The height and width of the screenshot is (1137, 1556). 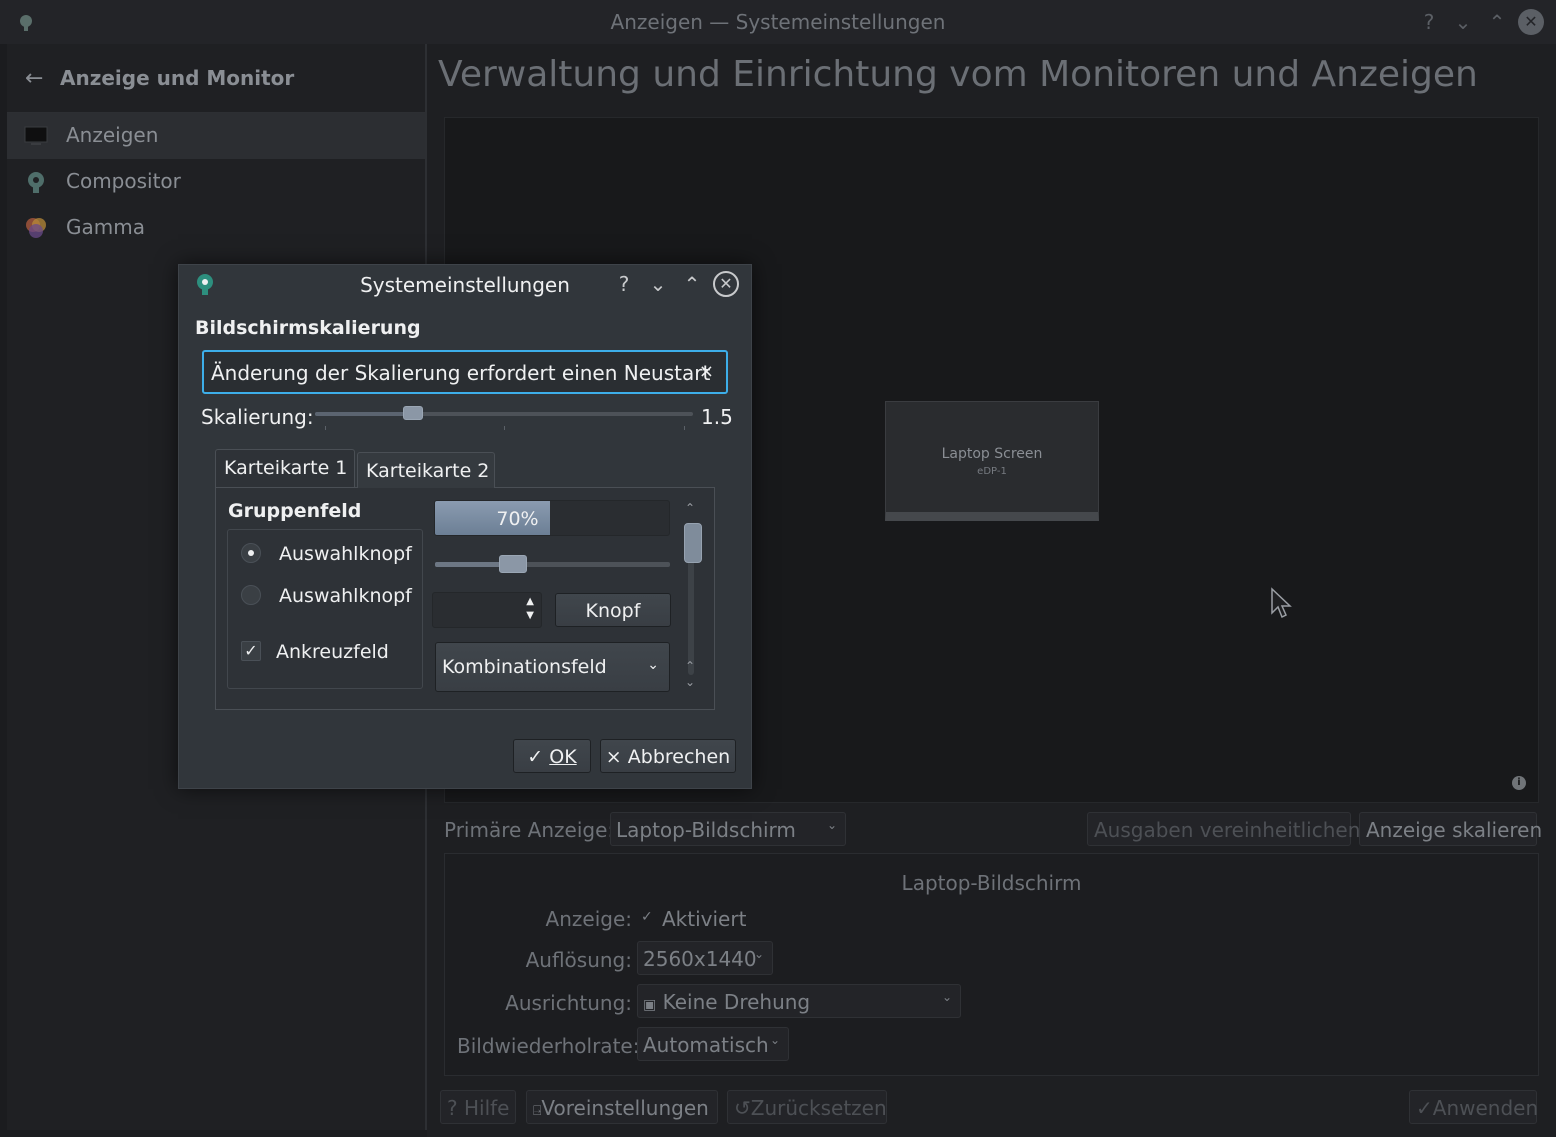 I want to click on dialog-titlebar: Systemeinstellungen ? ⌄ ⌃ ✕, so click(x=465, y=284).